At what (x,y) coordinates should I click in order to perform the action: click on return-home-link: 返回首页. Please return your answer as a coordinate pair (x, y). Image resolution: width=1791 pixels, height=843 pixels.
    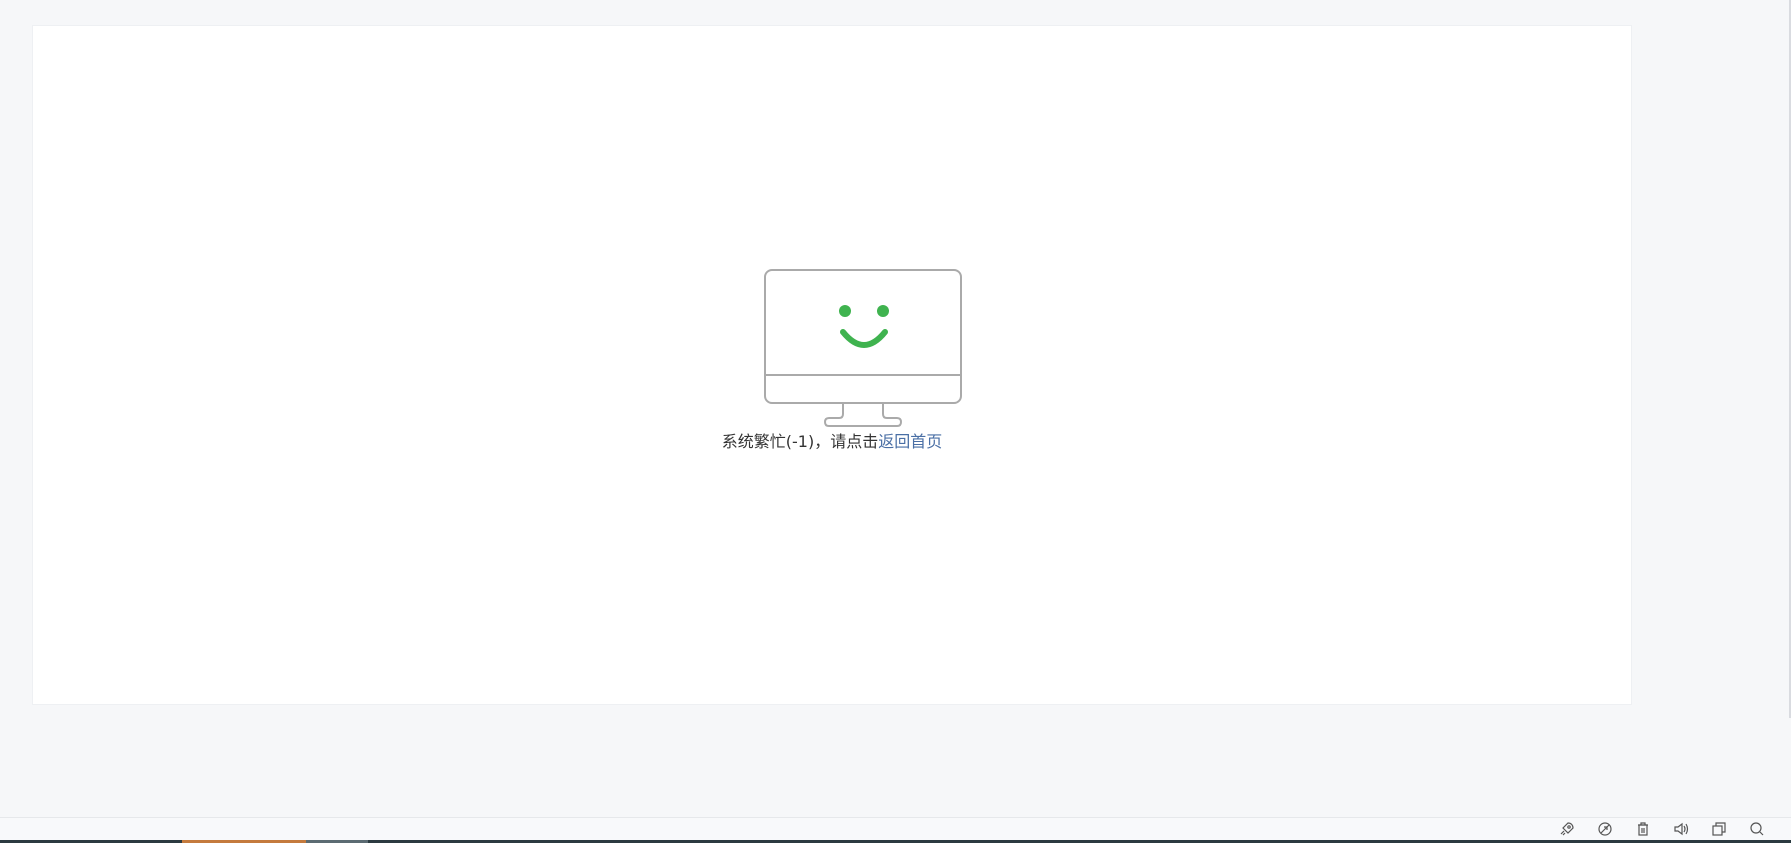
    Looking at the image, I should click on (910, 441).